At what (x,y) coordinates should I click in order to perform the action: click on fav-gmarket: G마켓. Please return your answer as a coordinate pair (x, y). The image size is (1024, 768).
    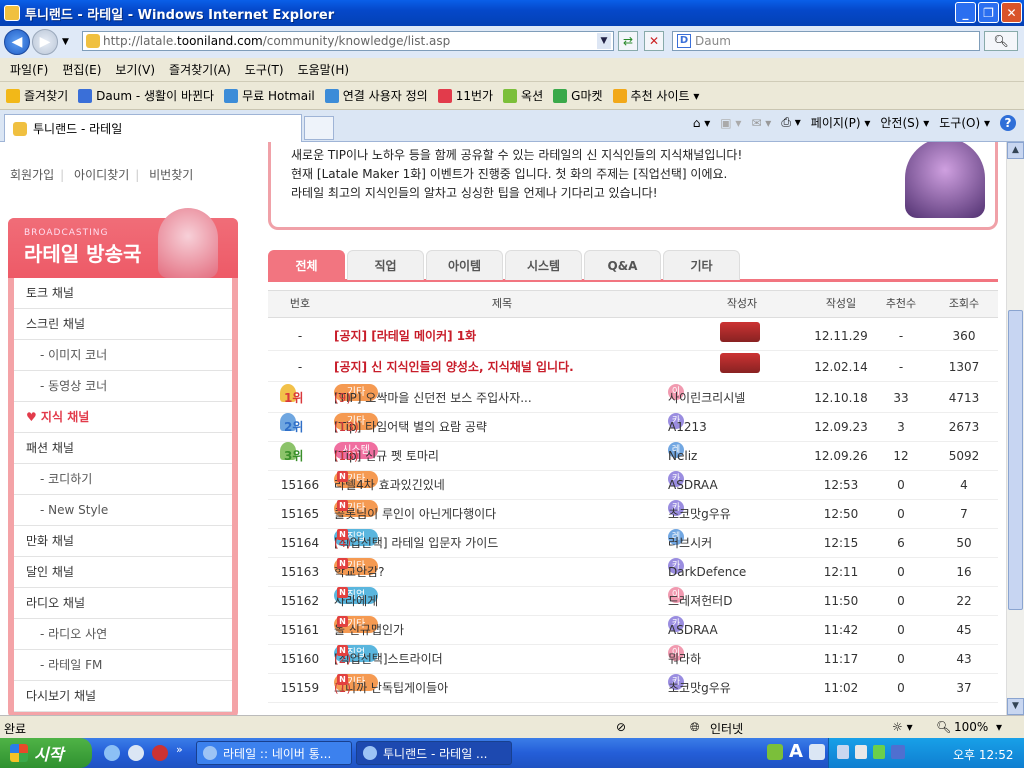
    Looking at the image, I should click on (578, 95).